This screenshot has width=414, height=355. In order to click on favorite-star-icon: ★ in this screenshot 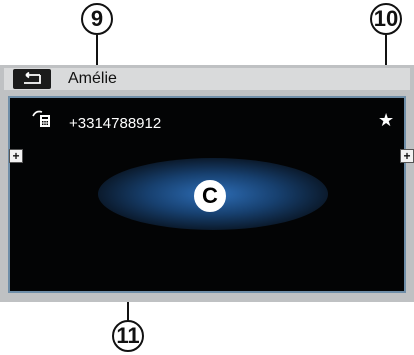, I will do `click(386, 120)`.